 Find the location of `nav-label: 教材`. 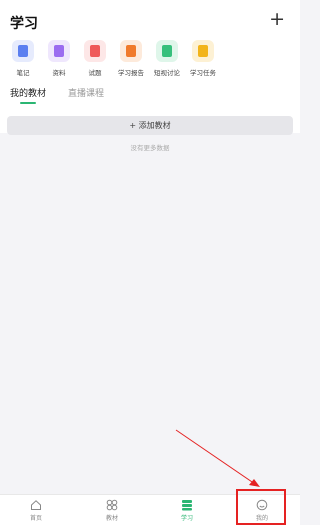

nav-label: 教材 is located at coordinates (111, 518).